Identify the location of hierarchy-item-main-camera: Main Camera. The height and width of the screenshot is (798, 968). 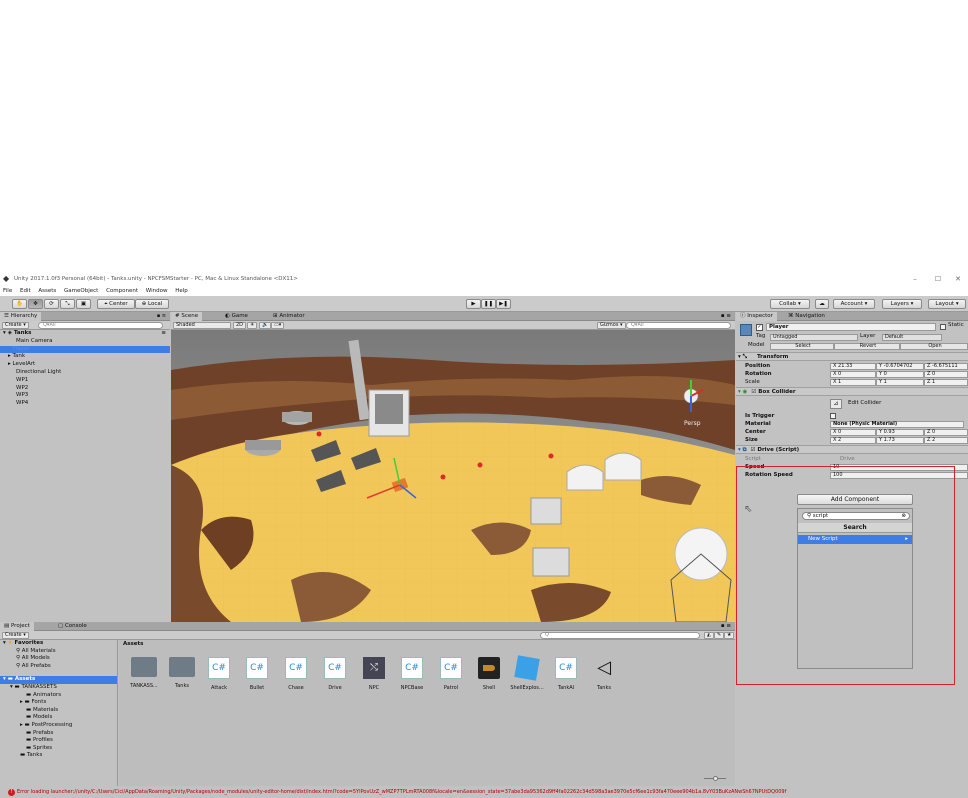
(85, 342).